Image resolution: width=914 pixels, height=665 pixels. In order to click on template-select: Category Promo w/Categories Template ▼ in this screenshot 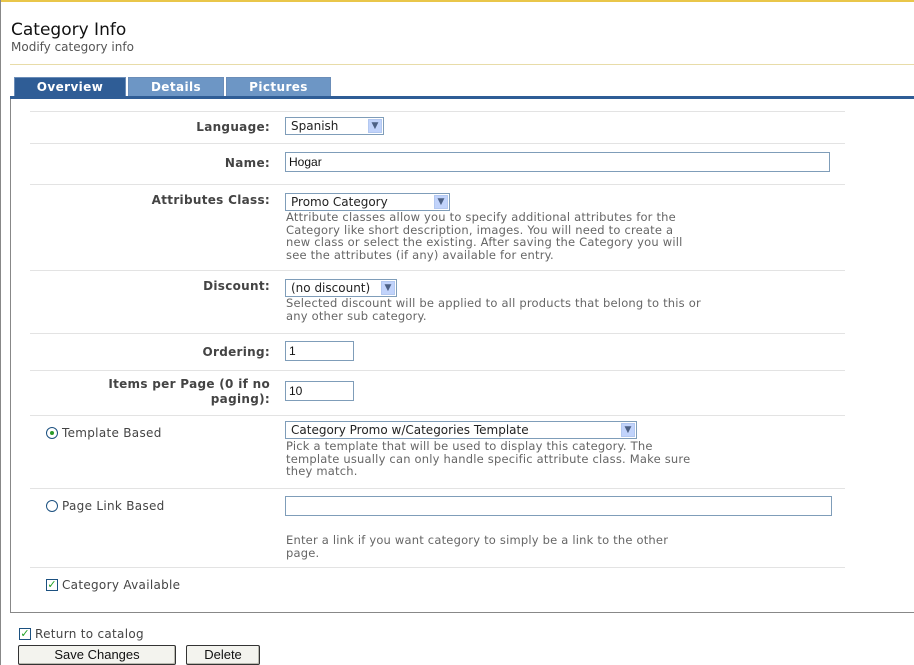, I will do `click(461, 430)`.